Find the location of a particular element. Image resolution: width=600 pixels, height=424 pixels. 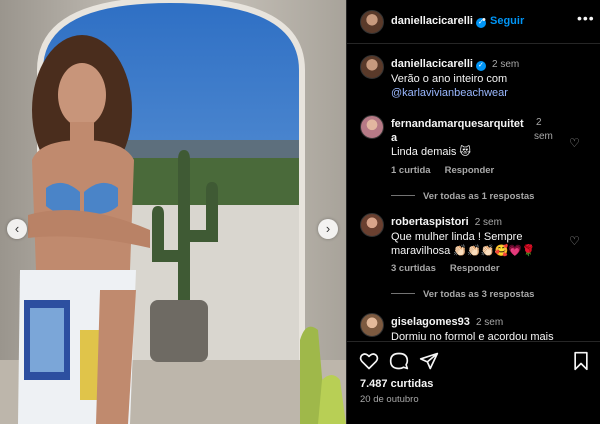

comment-username: fernandamarquesarquitet is located at coordinates (457, 124).